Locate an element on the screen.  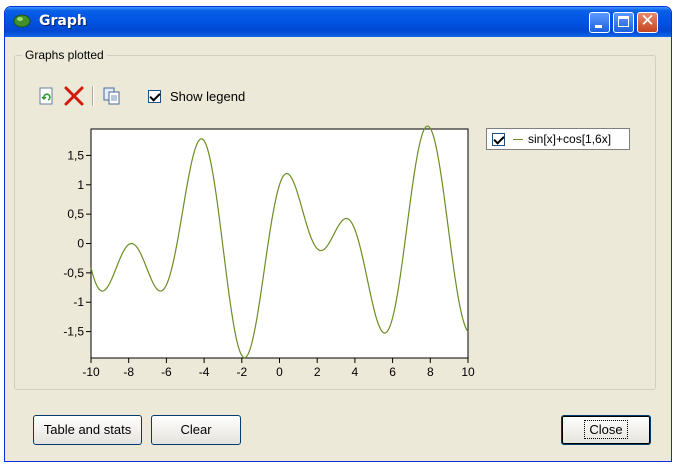
close-button: Close is located at coordinates (606, 430).